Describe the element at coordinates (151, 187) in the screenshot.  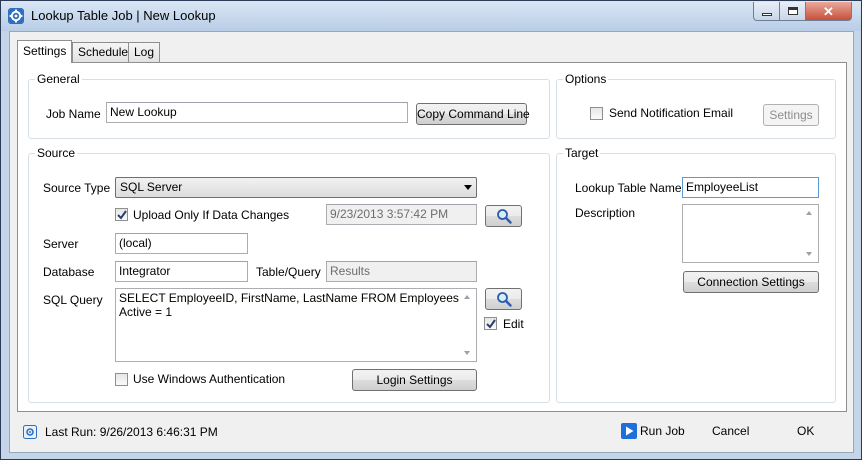
I see `source-type-value: SQL Server` at that location.